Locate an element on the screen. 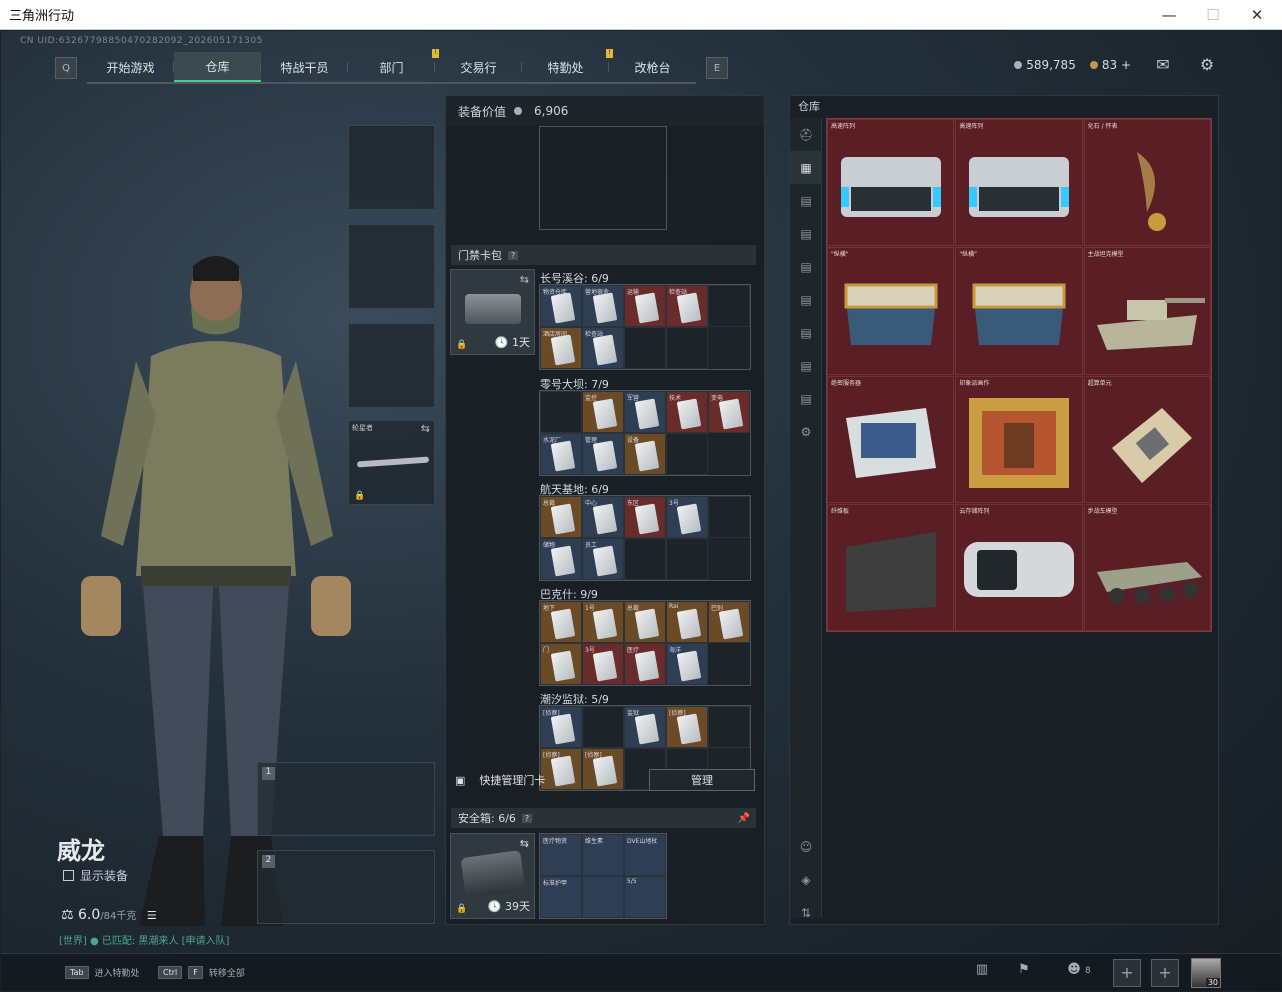  friends-icon: ☻ 8 is located at coordinates (1079, 973).